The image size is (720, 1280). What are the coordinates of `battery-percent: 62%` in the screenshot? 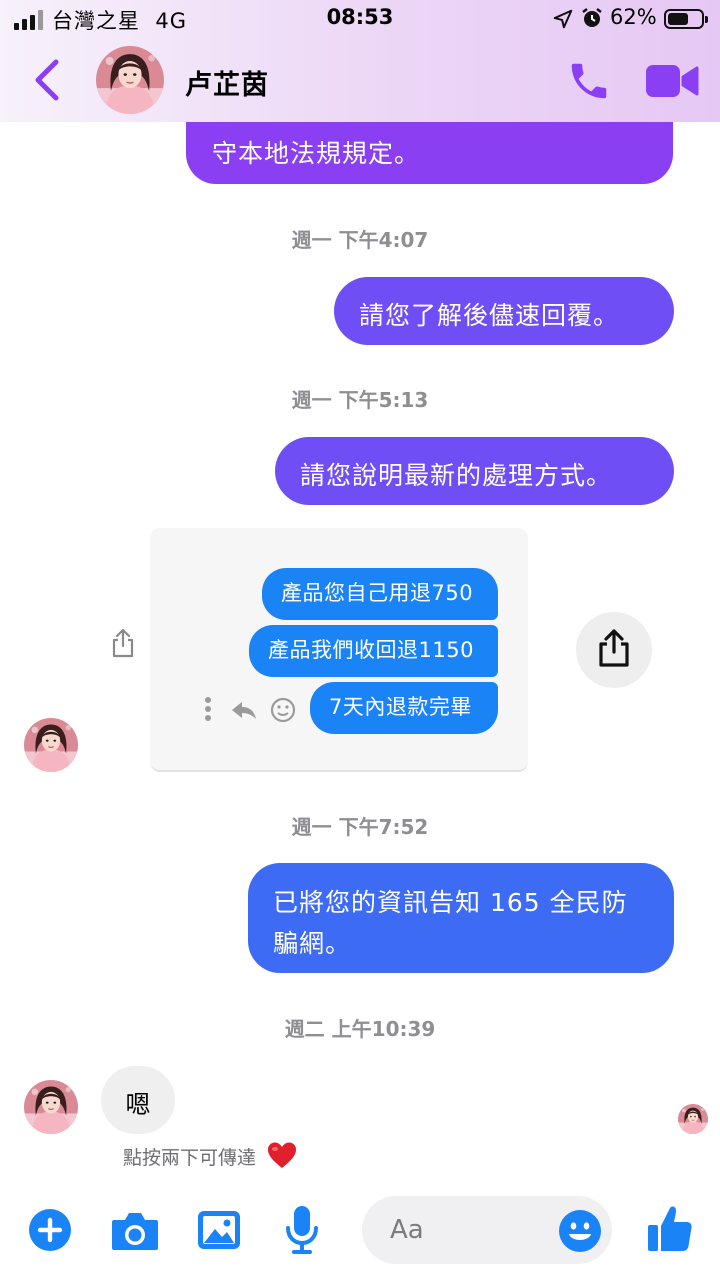 It's located at (633, 17).